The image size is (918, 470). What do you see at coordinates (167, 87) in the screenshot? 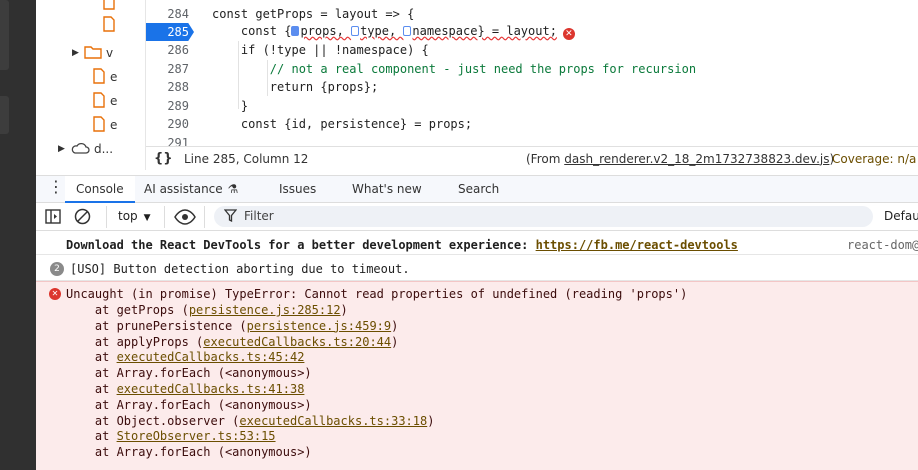
I see `line-number: 288` at bounding box center [167, 87].